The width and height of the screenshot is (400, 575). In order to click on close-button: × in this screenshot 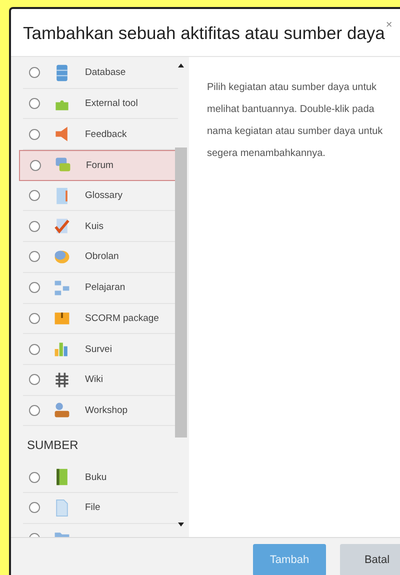, I will do `click(389, 25)`.